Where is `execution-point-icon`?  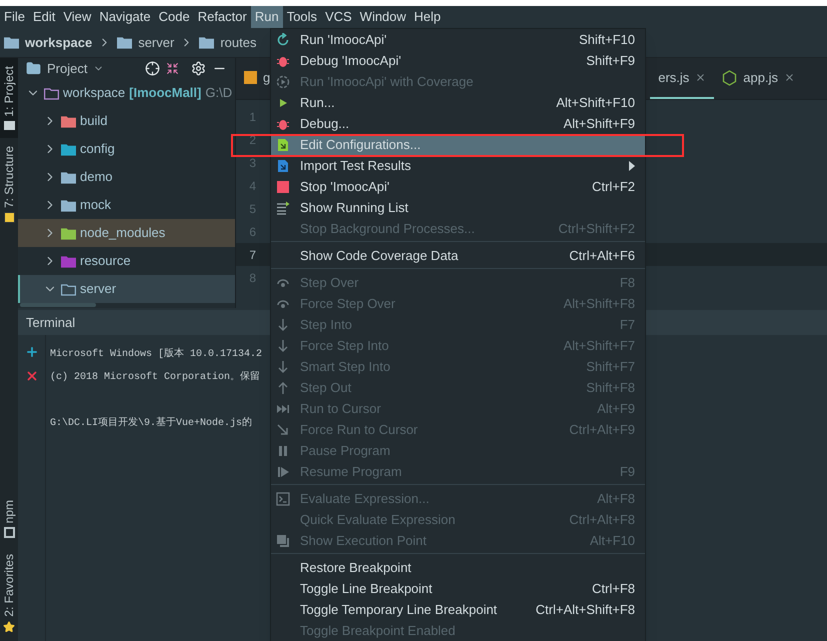 execution-point-icon is located at coordinates (283, 541).